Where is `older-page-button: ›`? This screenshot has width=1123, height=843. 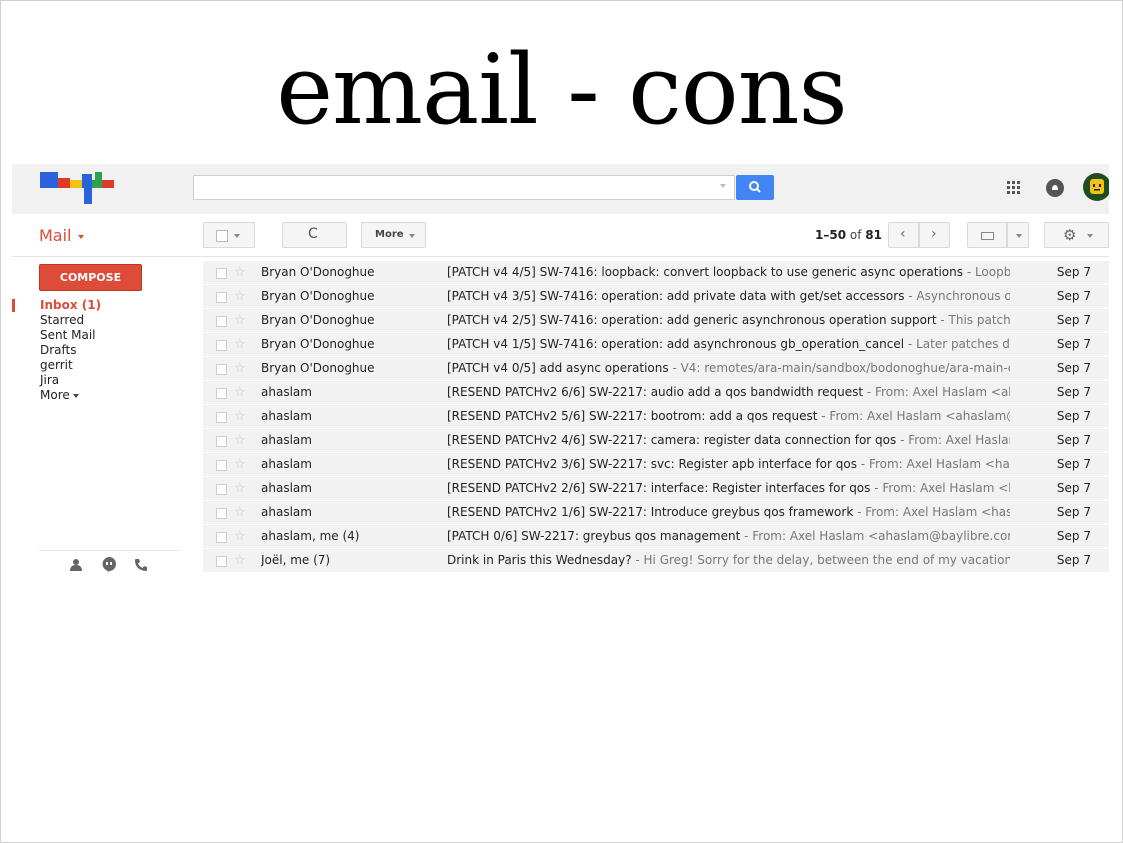 older-page-button: › is located at coordinates (934, 235).